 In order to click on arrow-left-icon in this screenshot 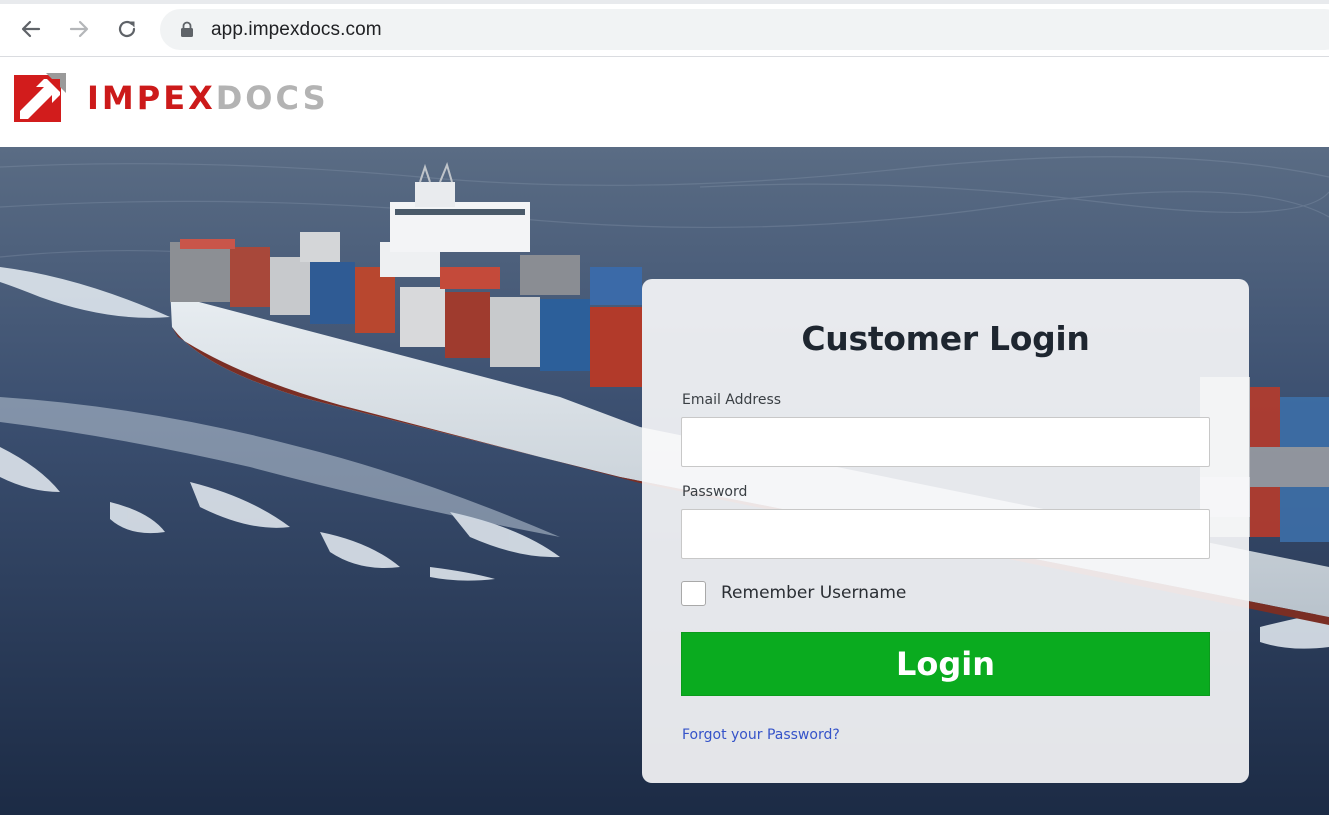, I will do `click(31, 29)`.